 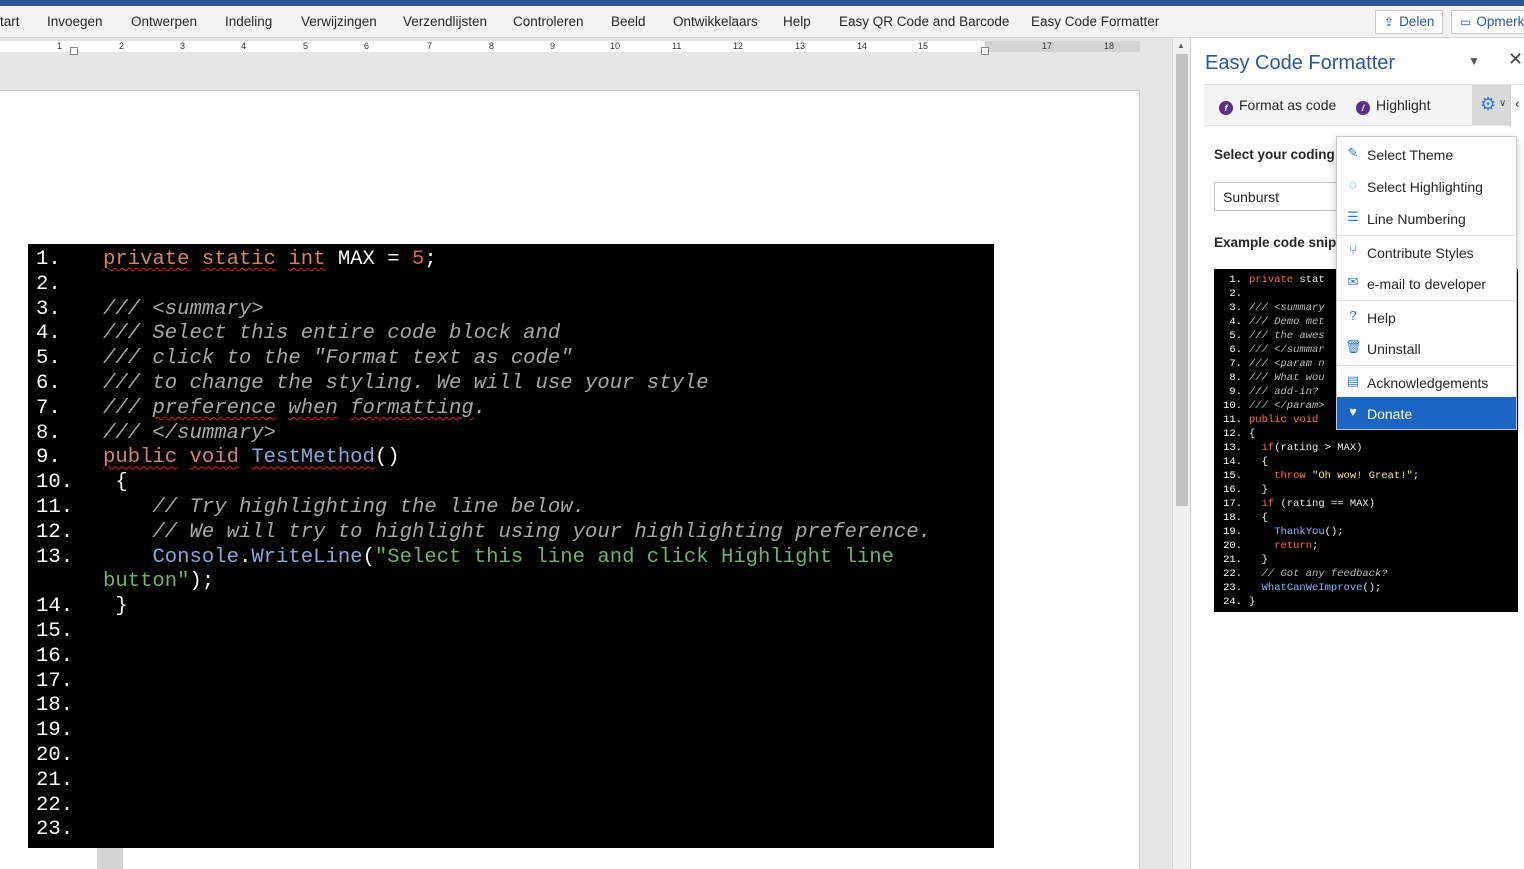 I want to click on snippet-line: 19. ThankYou();, so click(x=1366, y=532).